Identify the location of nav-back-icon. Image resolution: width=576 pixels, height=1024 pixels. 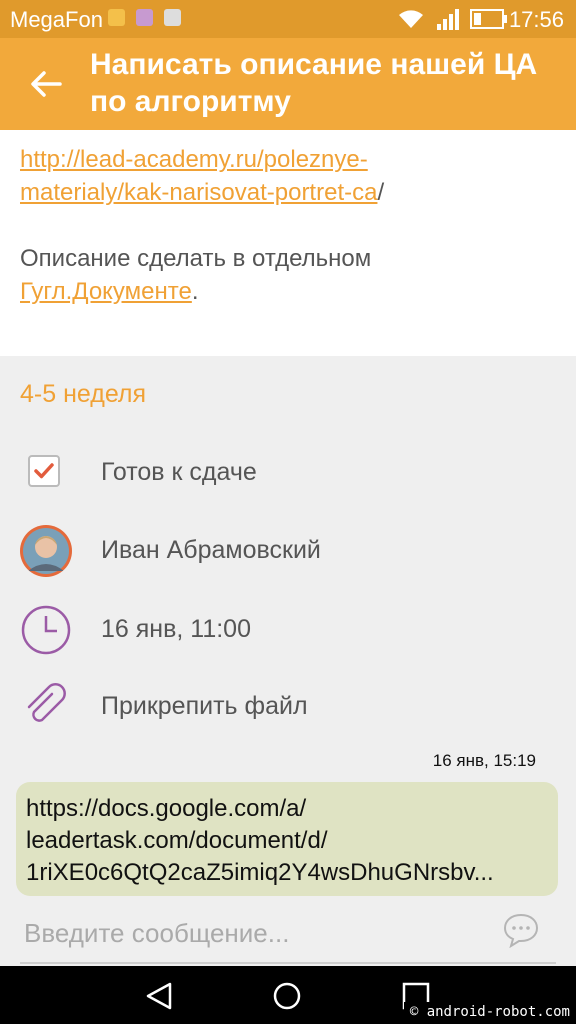
(159, 996).